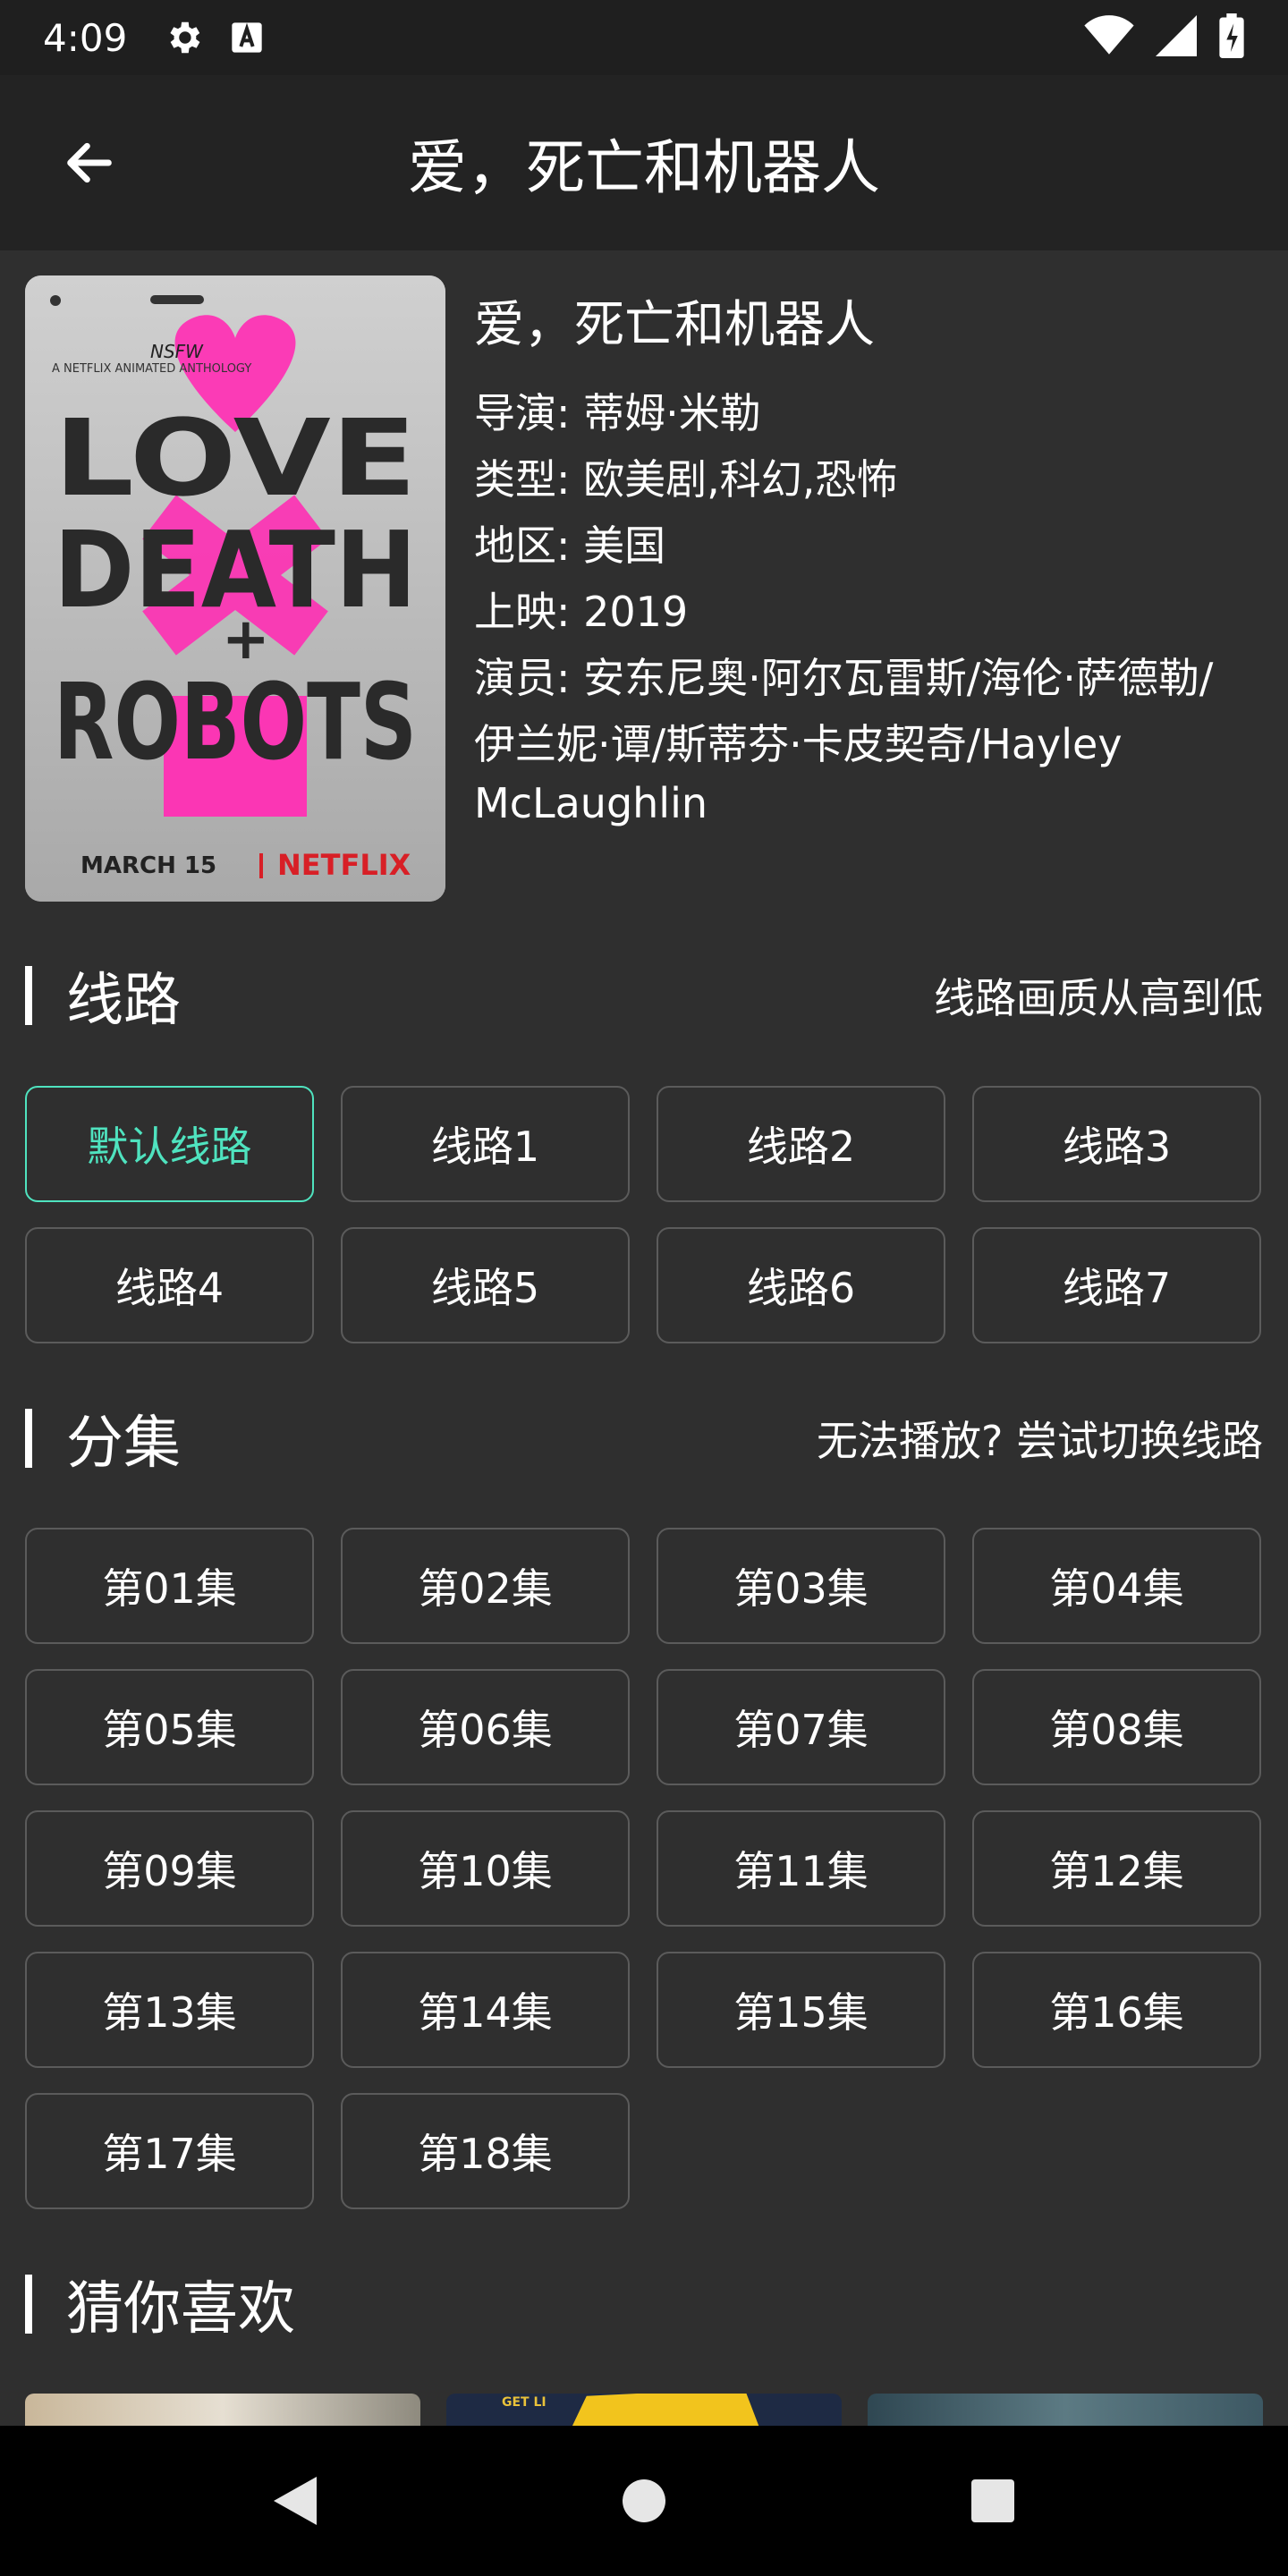 The width and height of the screenshot is (1288, 2576). Describe the element at coordinates (801, 1285) in the screenshot. I see `route-button: 线路6` at that location.